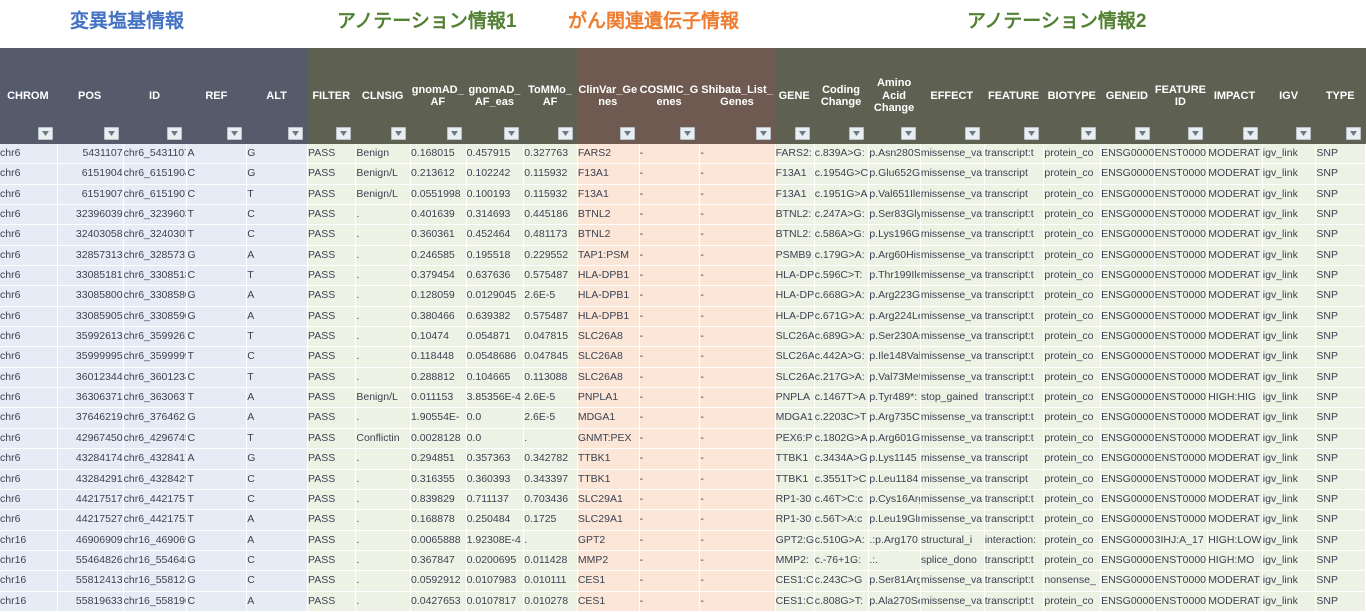 The width and height of the screenshot is (1366, 612). I want to click on column-header-chrom: CHROM, so click(29, 96).